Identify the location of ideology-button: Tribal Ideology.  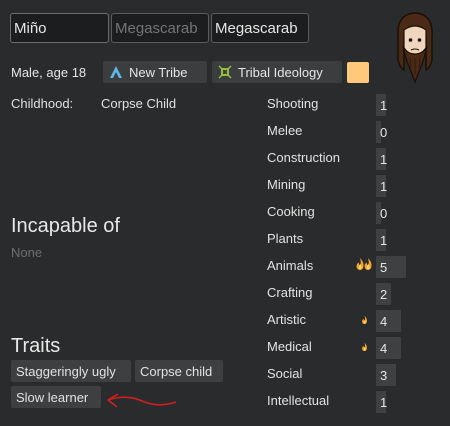
(277, 72).